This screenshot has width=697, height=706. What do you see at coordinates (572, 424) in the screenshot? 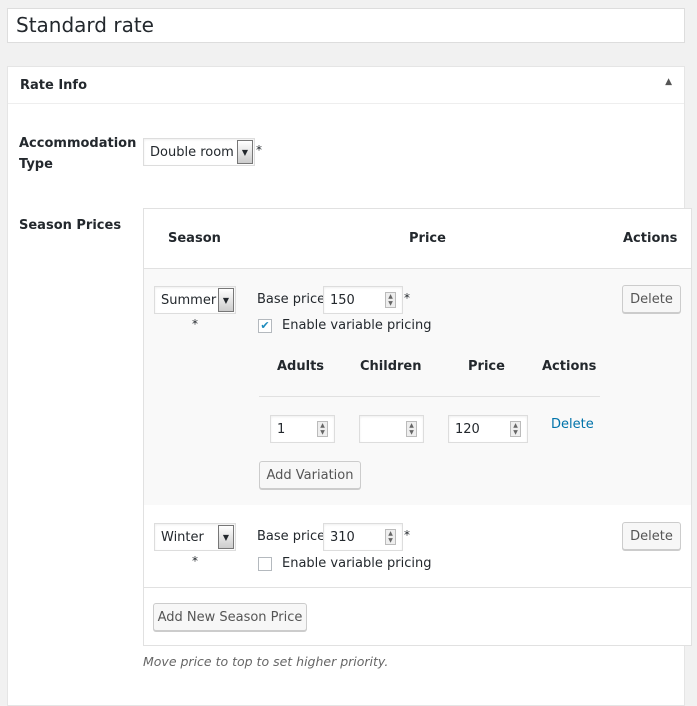
I see `delete-variation-link: Delete` at bounding box center [572, 424].